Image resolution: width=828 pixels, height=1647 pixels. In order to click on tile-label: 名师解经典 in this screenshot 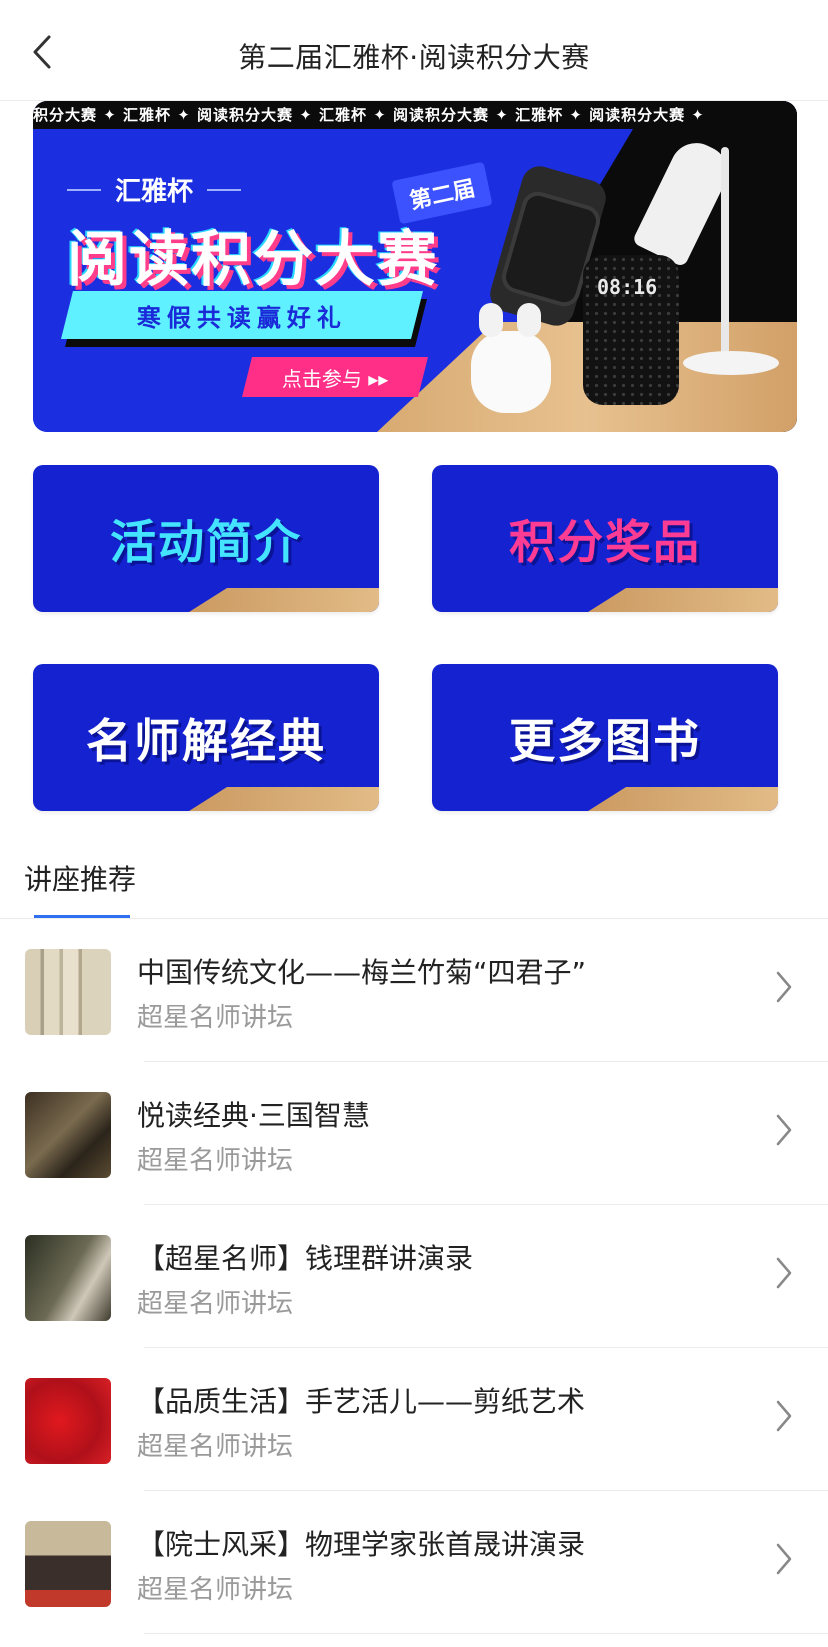, I will do `click(206, 740)`.